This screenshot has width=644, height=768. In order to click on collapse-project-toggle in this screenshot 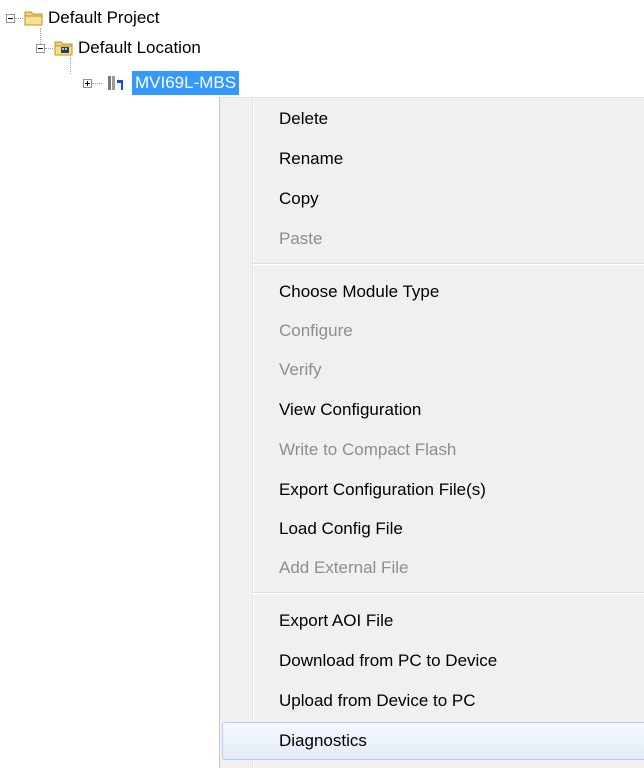, I will do `click(10, 18)`.